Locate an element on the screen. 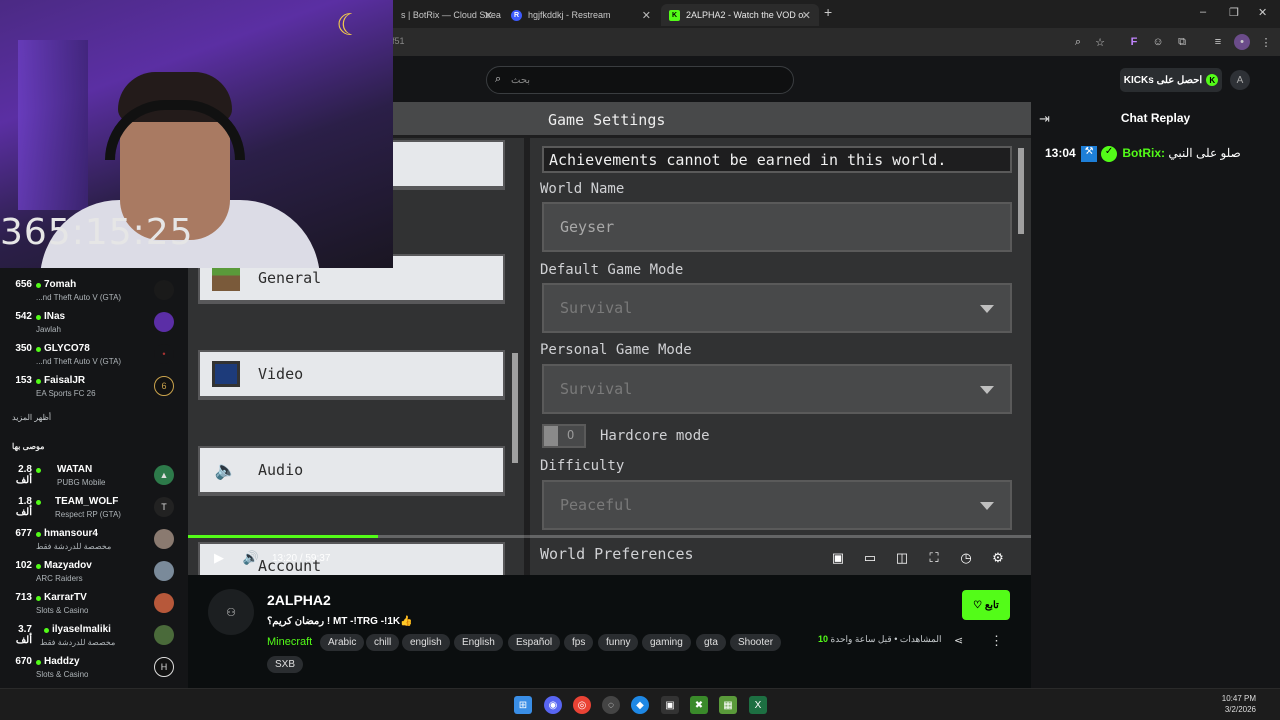 Image resolution: width=1280 pixels, height=720 pixels. sidebar-channel: 713 KarrarTV Slots & Casino is located at coordinates (94, 605).